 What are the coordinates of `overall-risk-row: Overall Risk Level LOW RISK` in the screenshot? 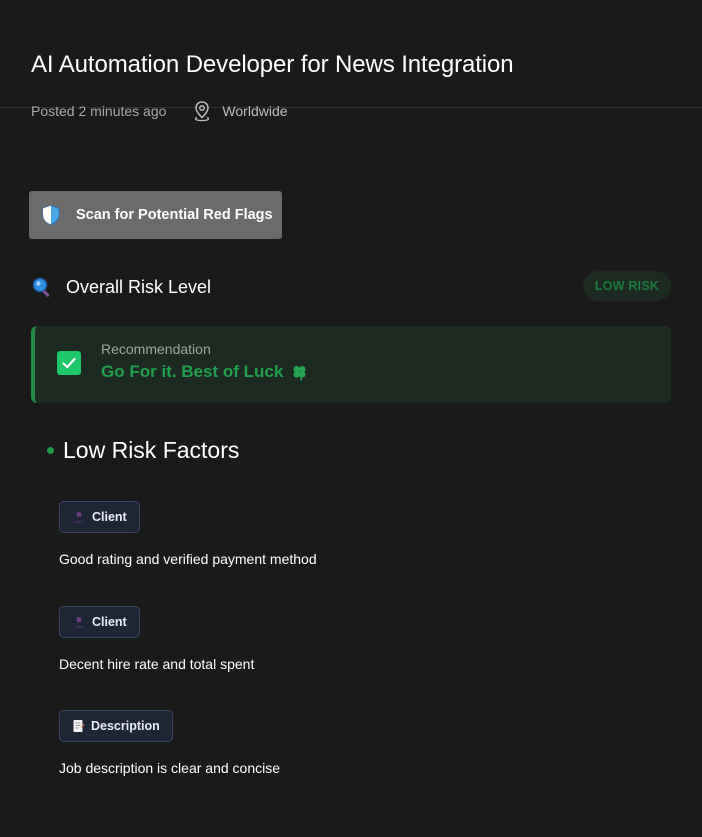 It's located at (351, 287).